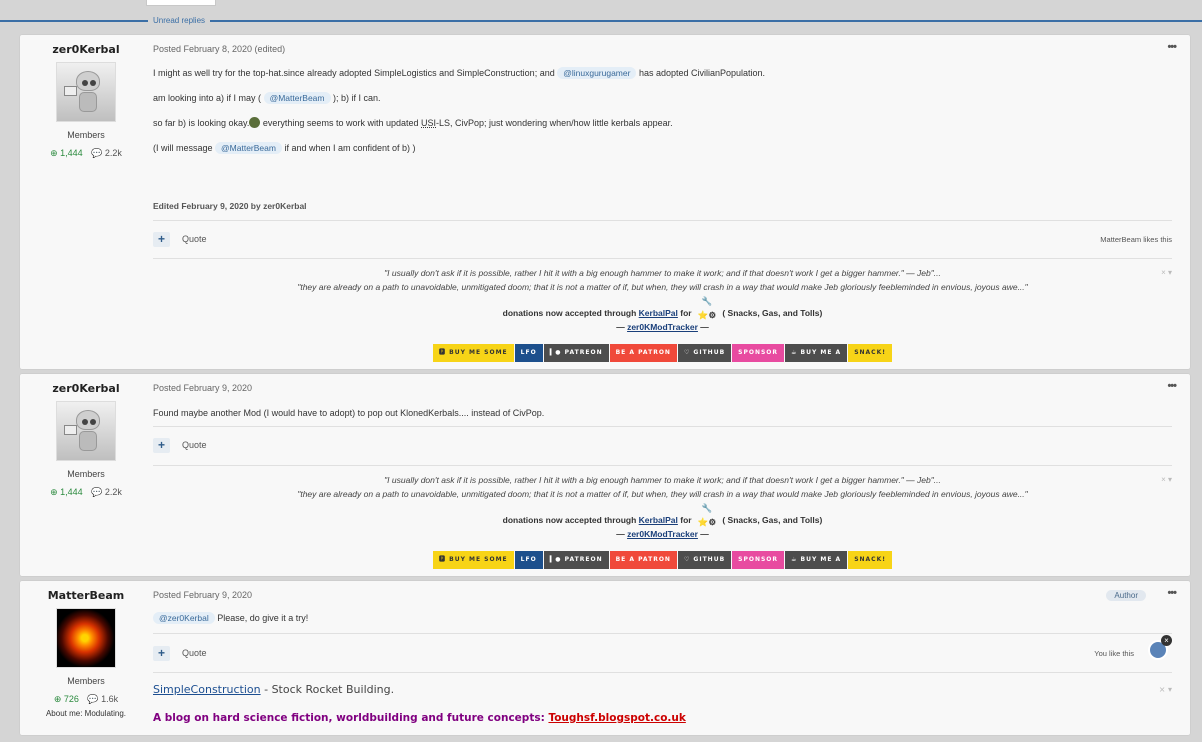  I want to click on usi-abbr: USI, so click(429, 123).